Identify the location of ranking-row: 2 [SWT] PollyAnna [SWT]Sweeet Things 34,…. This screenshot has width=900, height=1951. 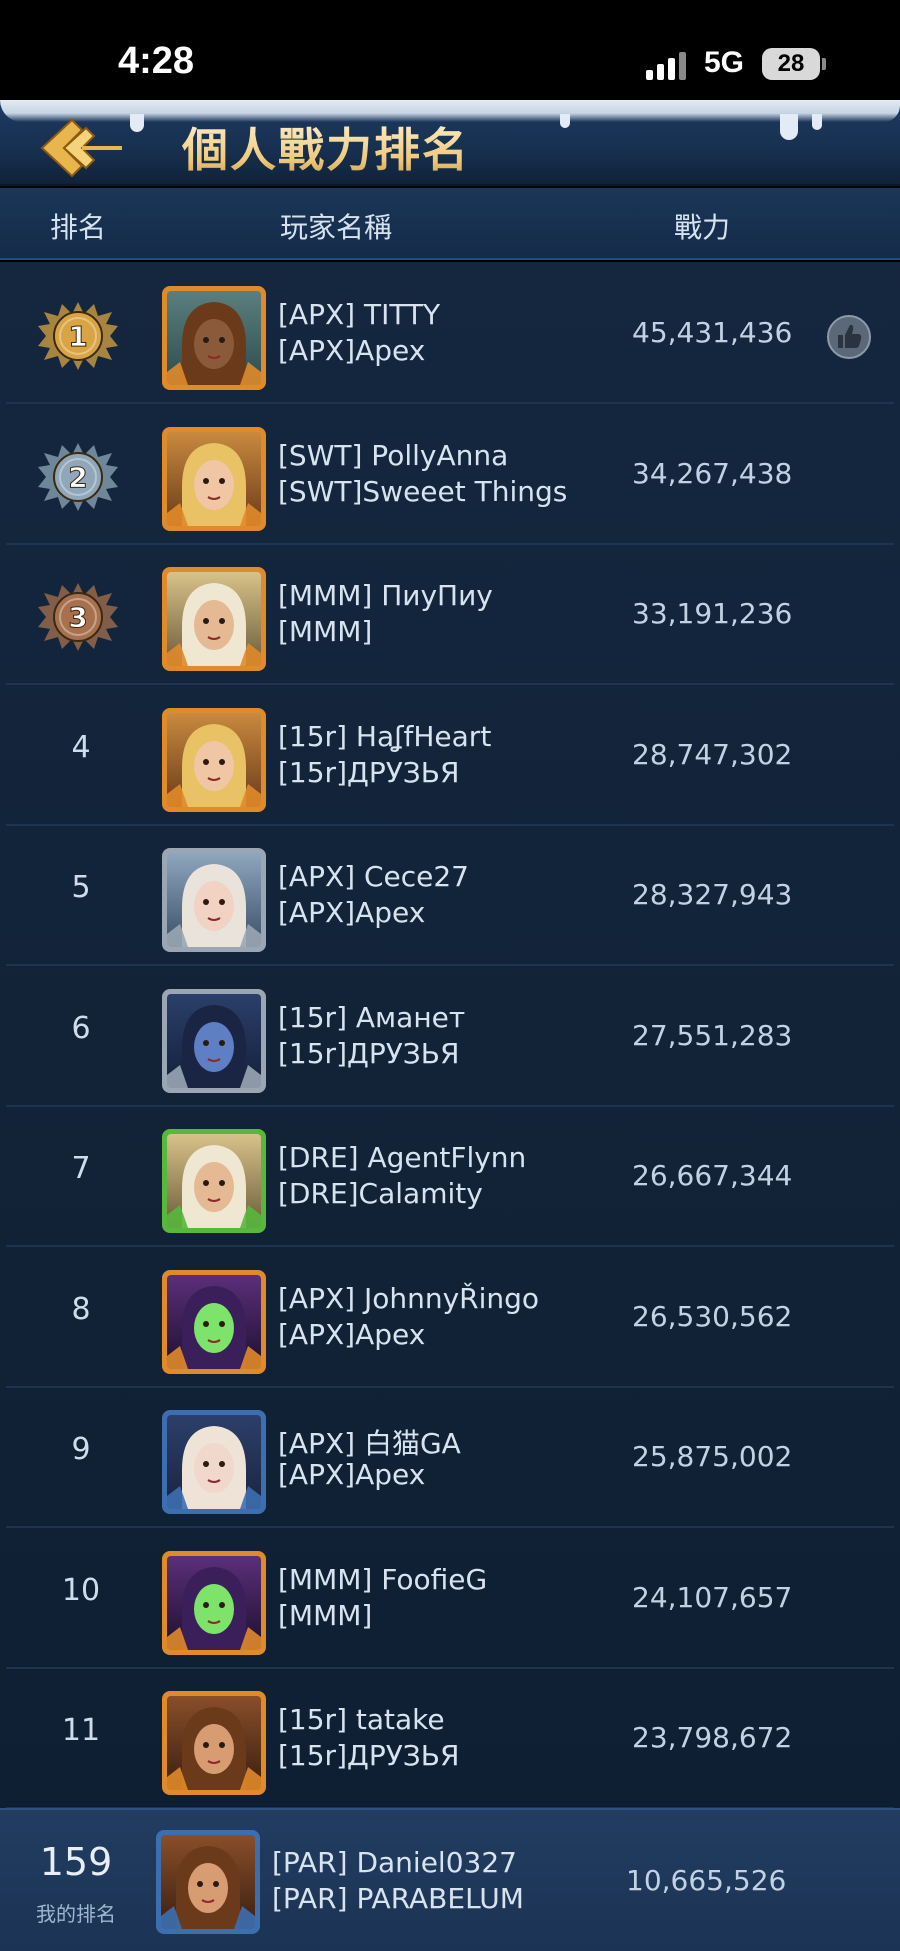
(450, 475).